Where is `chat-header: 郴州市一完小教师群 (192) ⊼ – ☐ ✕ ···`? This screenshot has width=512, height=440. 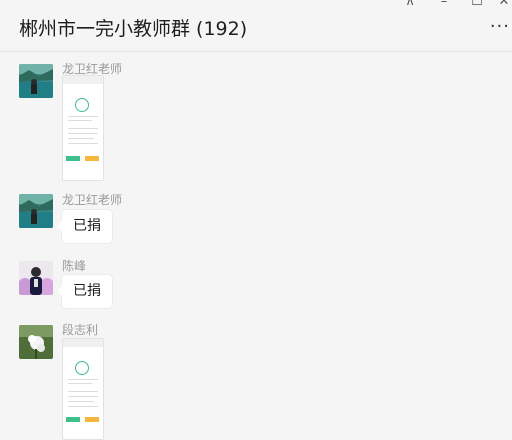
chat-header: 郴州市一完小教师群 (192) ⊼ – ☐ ✕ ··· is located at coordinates (256, 26).